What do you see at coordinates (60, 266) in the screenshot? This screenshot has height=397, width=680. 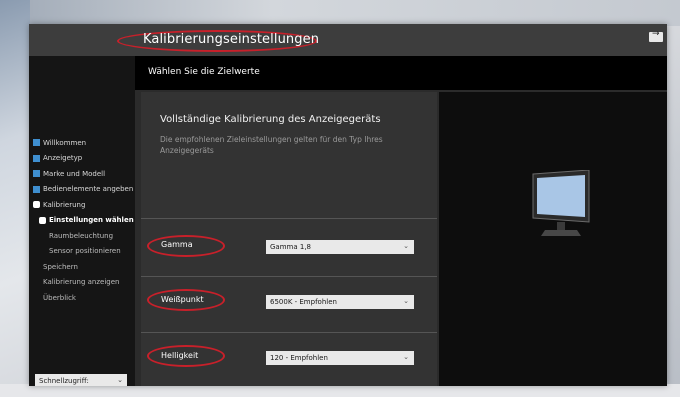 I see `sidebar-item-label: Speichern` at bounding box center [60, 266].